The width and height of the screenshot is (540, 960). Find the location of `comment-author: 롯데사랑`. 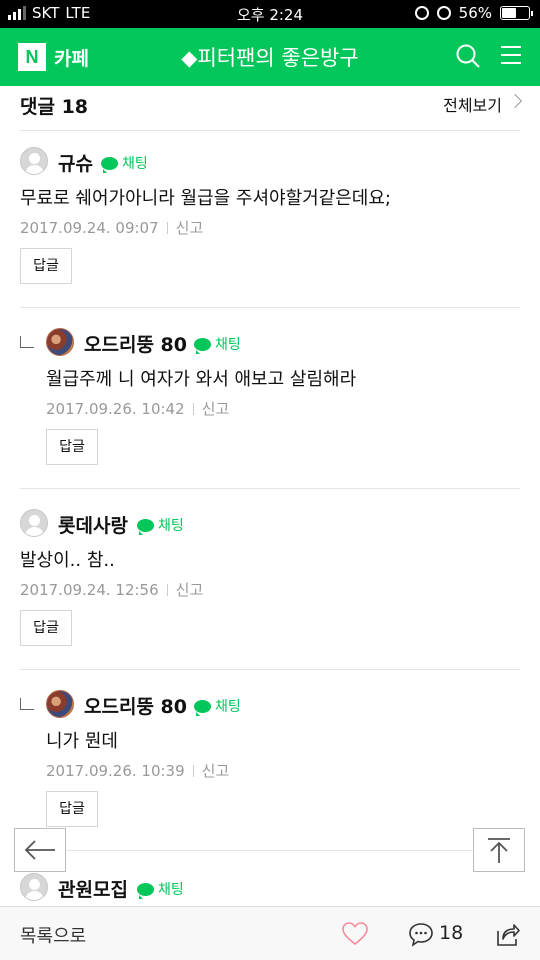

comment-author: 롯데사랑 is located at coordinates (93, 524).